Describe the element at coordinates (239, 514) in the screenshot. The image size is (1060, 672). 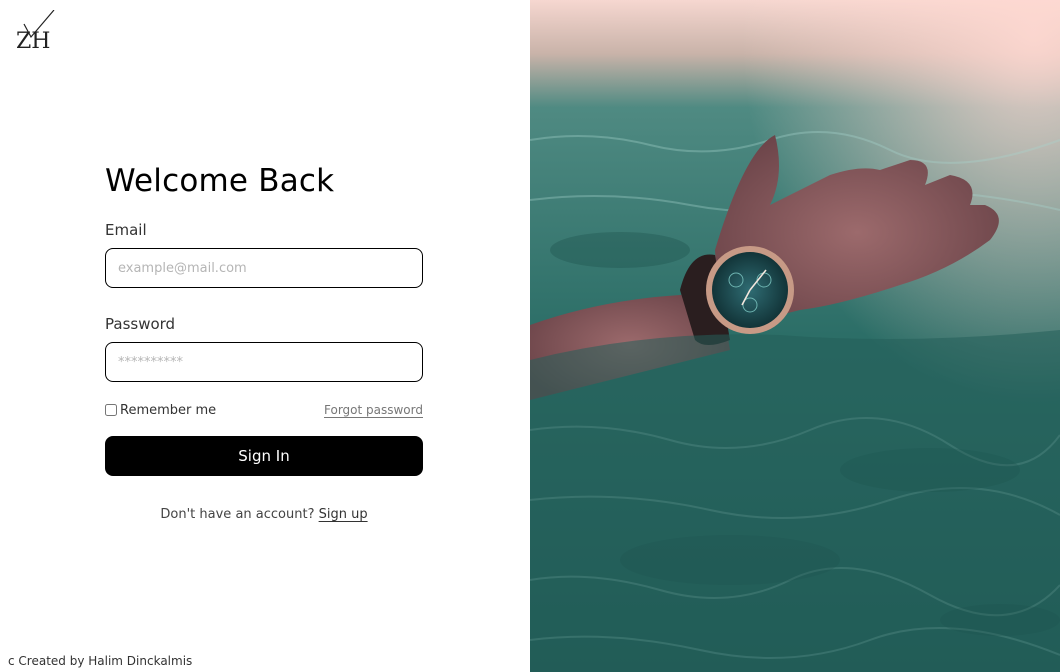
I see `signup-prompt: Don't have an account?` at that location.